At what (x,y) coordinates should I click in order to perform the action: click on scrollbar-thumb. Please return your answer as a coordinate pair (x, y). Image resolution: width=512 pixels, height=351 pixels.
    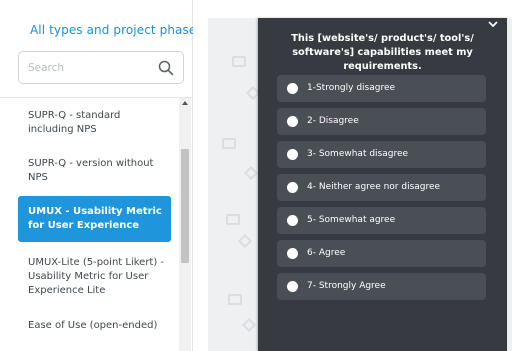
    Looking at the image, I should click on (185, 206).